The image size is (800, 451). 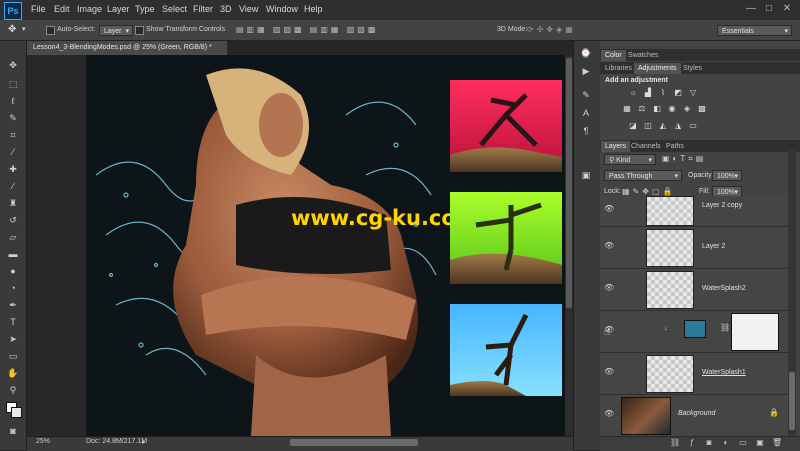 I want to click on layer-filter-dropdown: ⚲ Kind, so click(x=630, y=160).